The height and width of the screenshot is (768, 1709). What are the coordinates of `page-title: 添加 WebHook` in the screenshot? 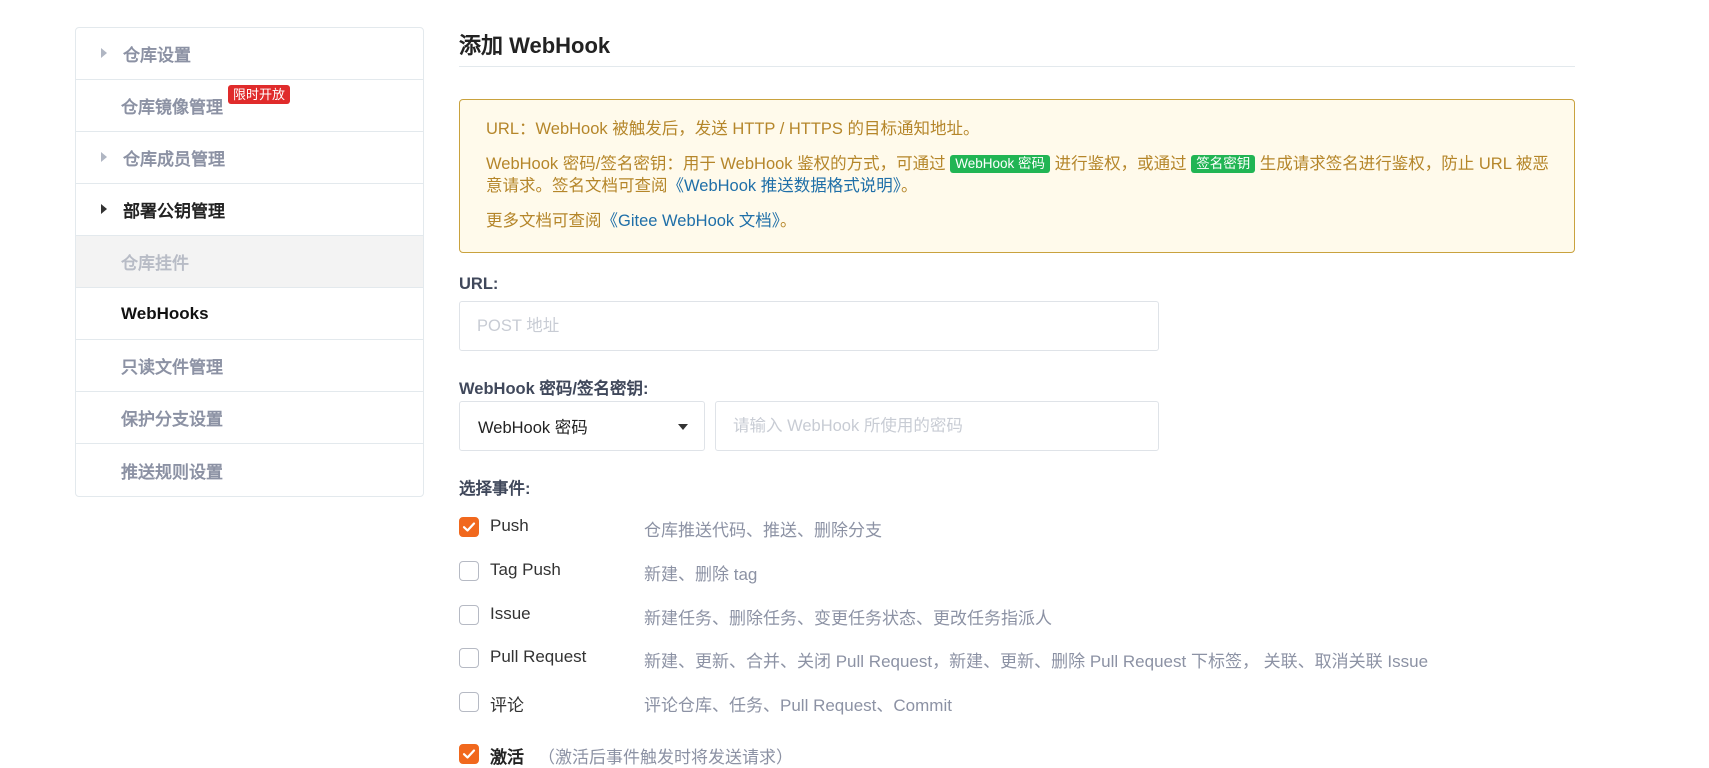 It's located at (535, 45).